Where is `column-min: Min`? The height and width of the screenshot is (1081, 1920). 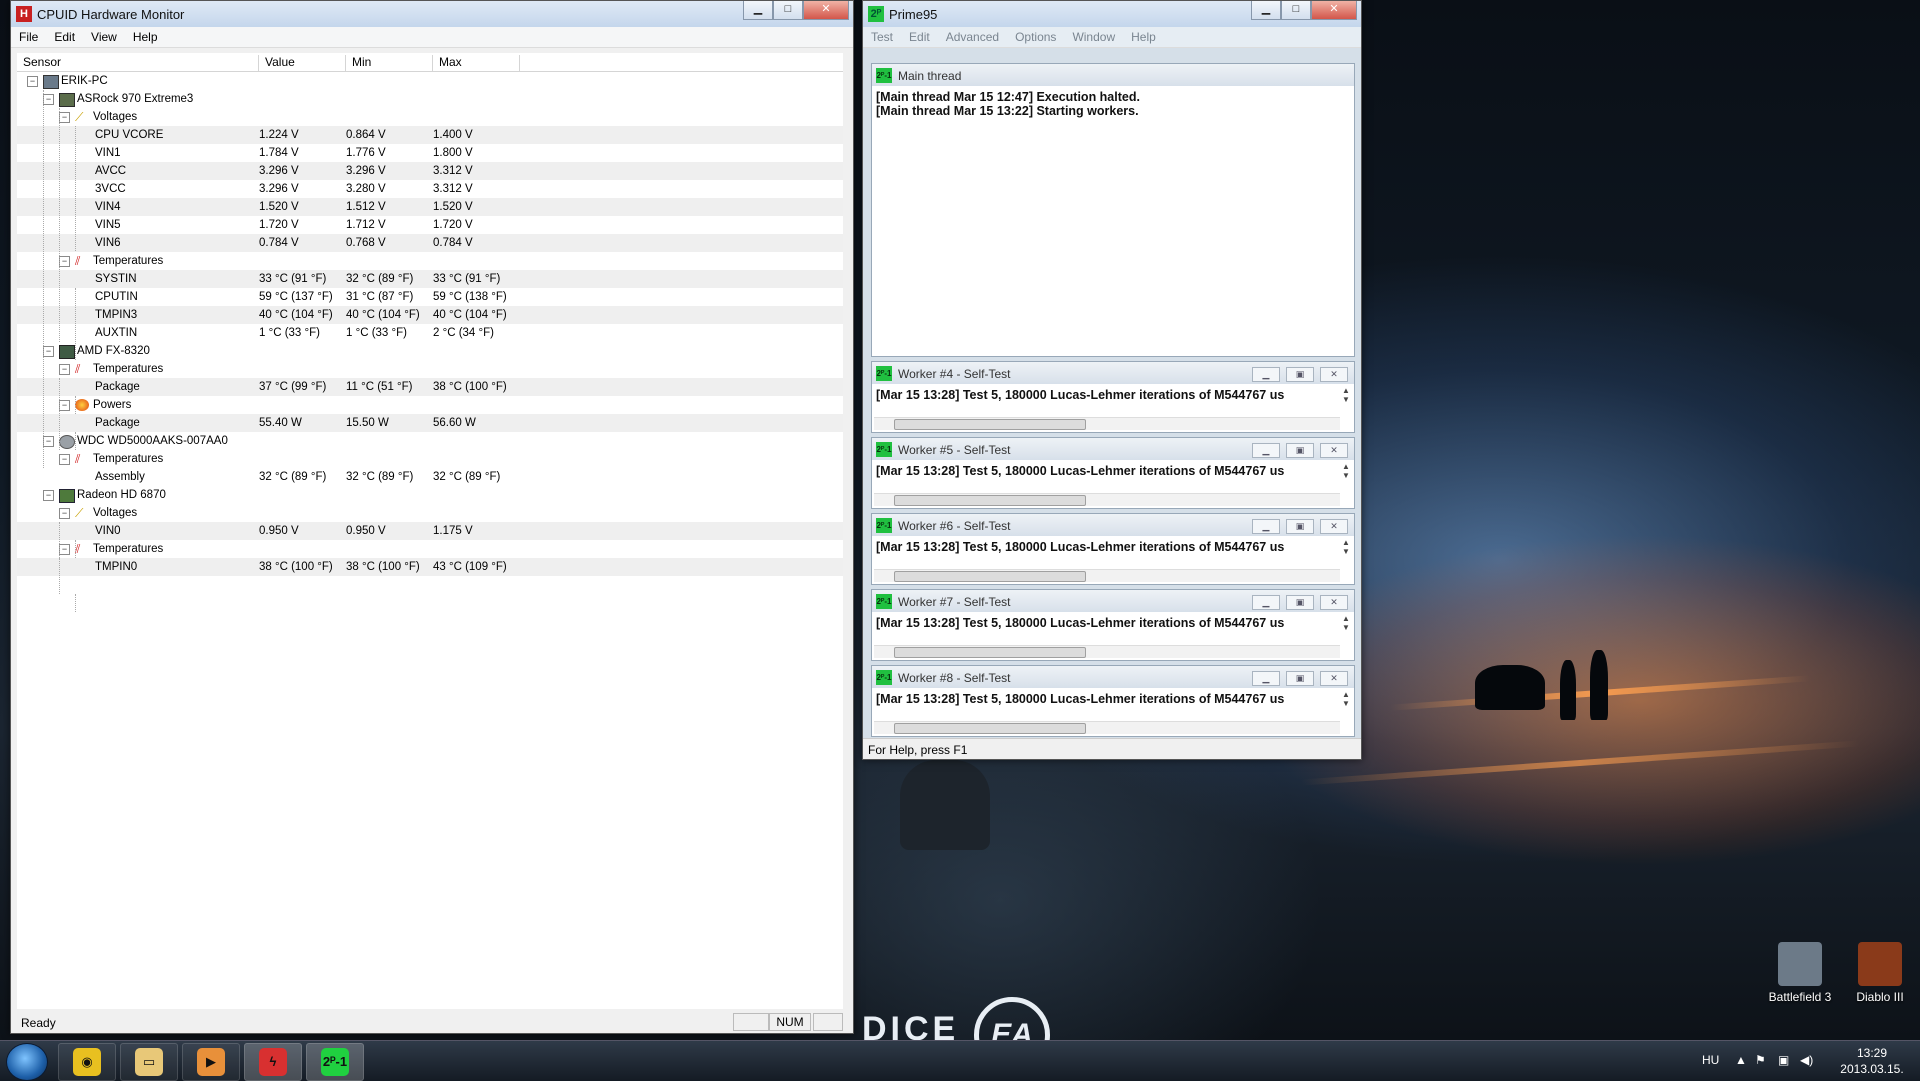 column-min: Min is located at coordinates (389, 63).